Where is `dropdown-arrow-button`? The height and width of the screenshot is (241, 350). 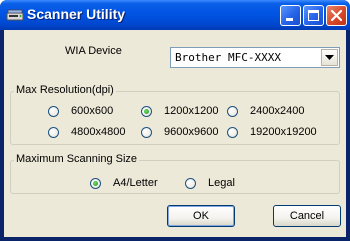
dropdown-arrow-button is located at coordinates (329, 57).